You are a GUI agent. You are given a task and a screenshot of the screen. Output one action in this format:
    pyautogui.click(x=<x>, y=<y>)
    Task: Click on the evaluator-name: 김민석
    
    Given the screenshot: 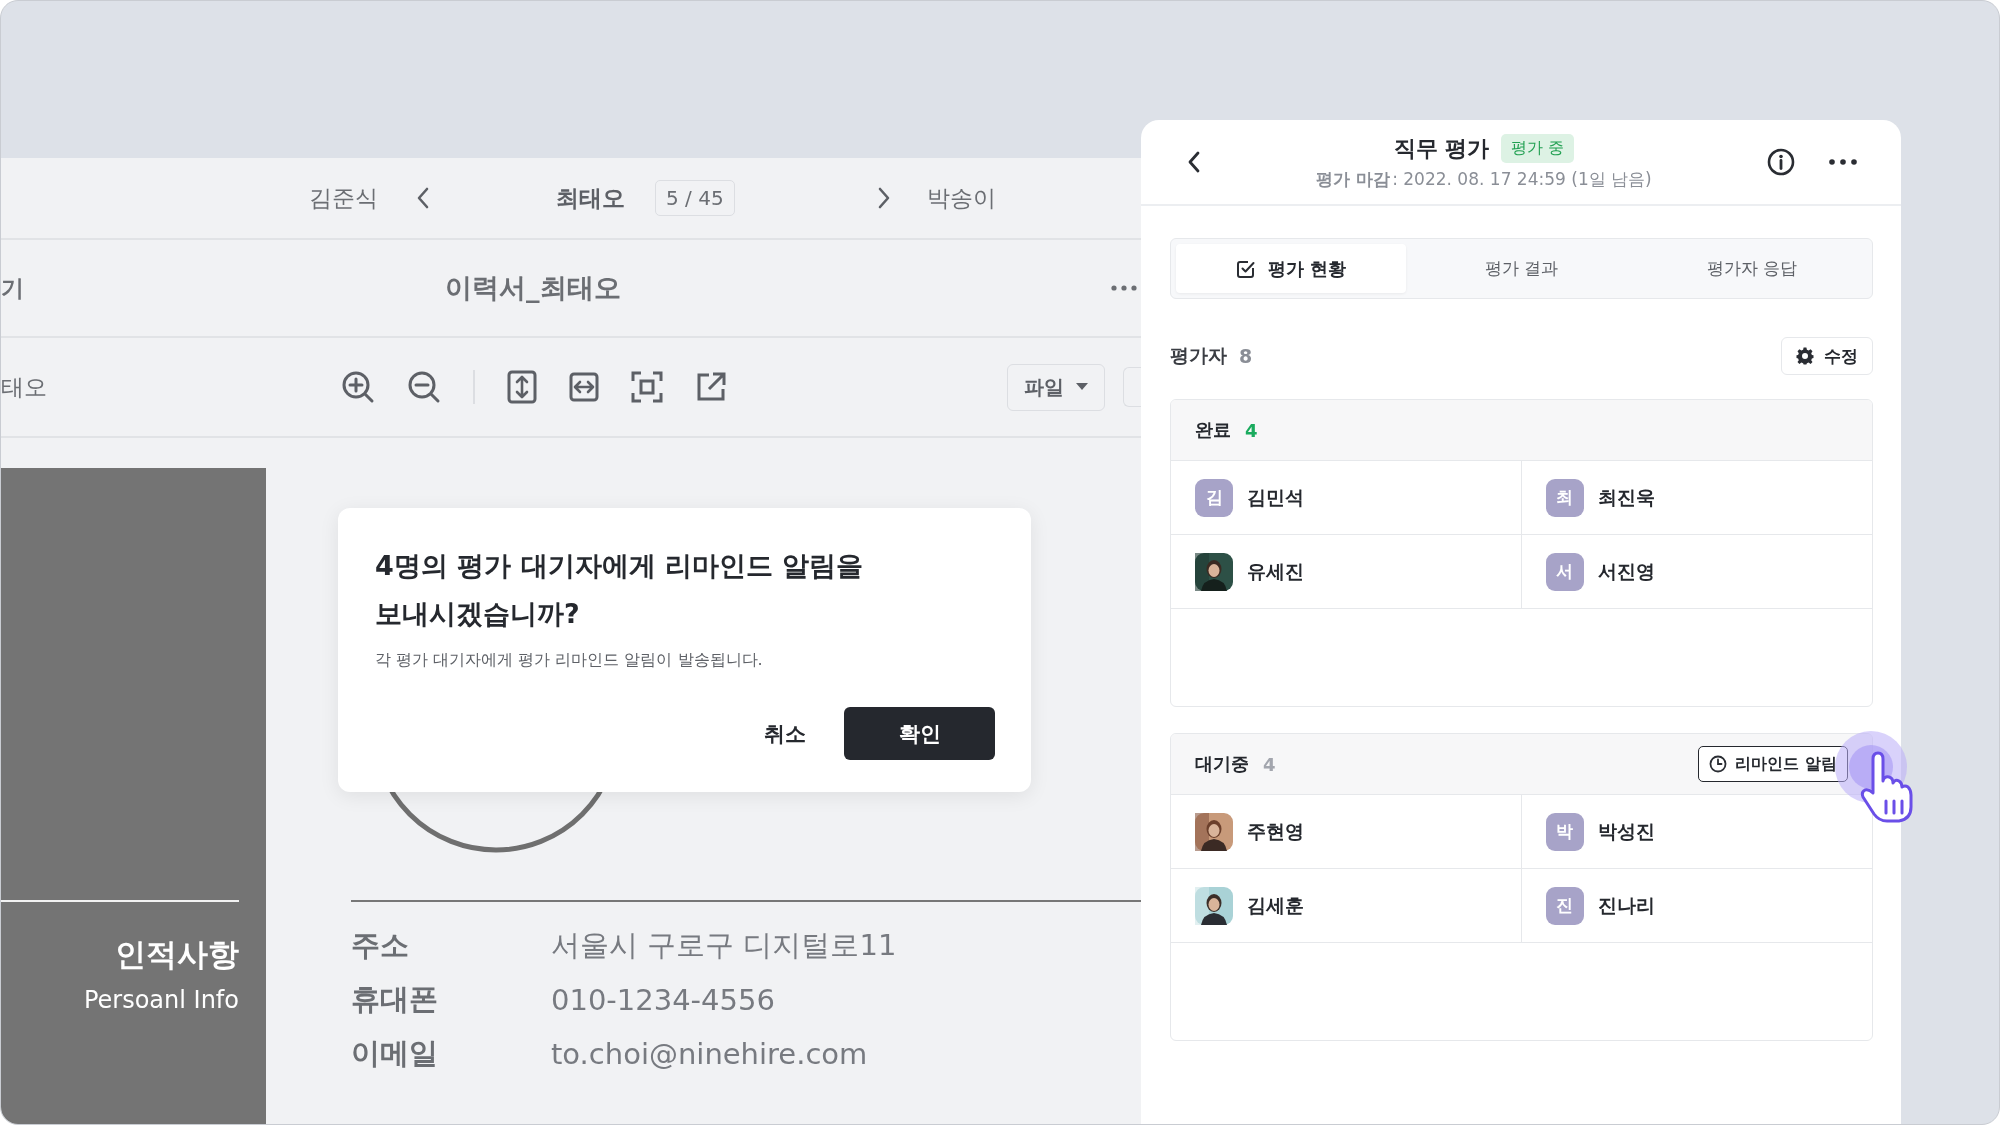 What is the action you would take?
    pyautogui.click(x=1275, y=497)
    